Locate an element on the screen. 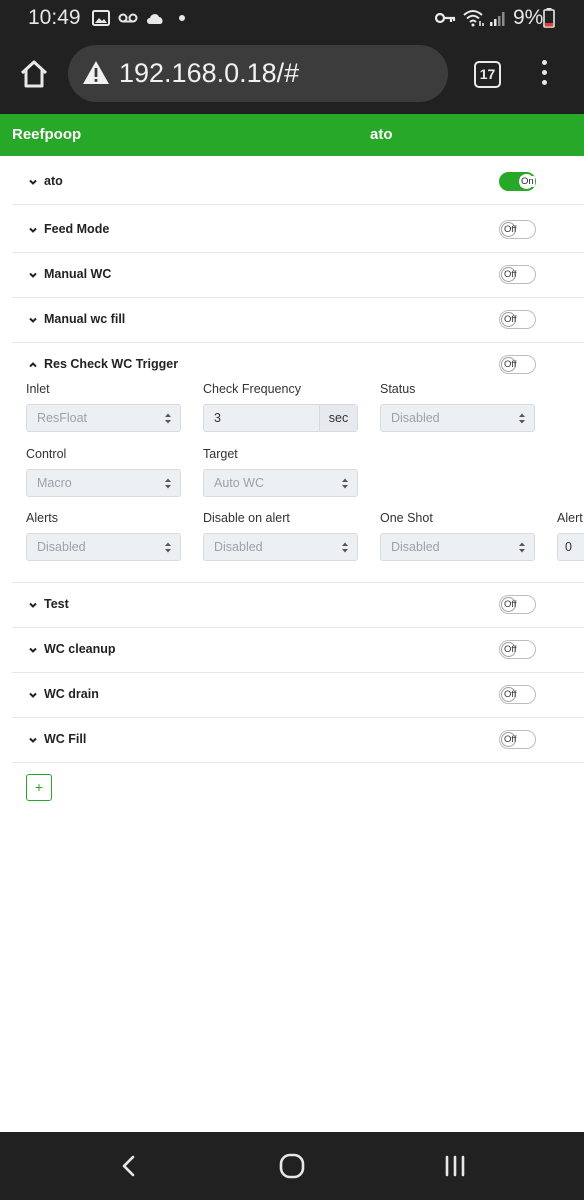  one-shot-label: One Shot is located at coordinates (406, 518).